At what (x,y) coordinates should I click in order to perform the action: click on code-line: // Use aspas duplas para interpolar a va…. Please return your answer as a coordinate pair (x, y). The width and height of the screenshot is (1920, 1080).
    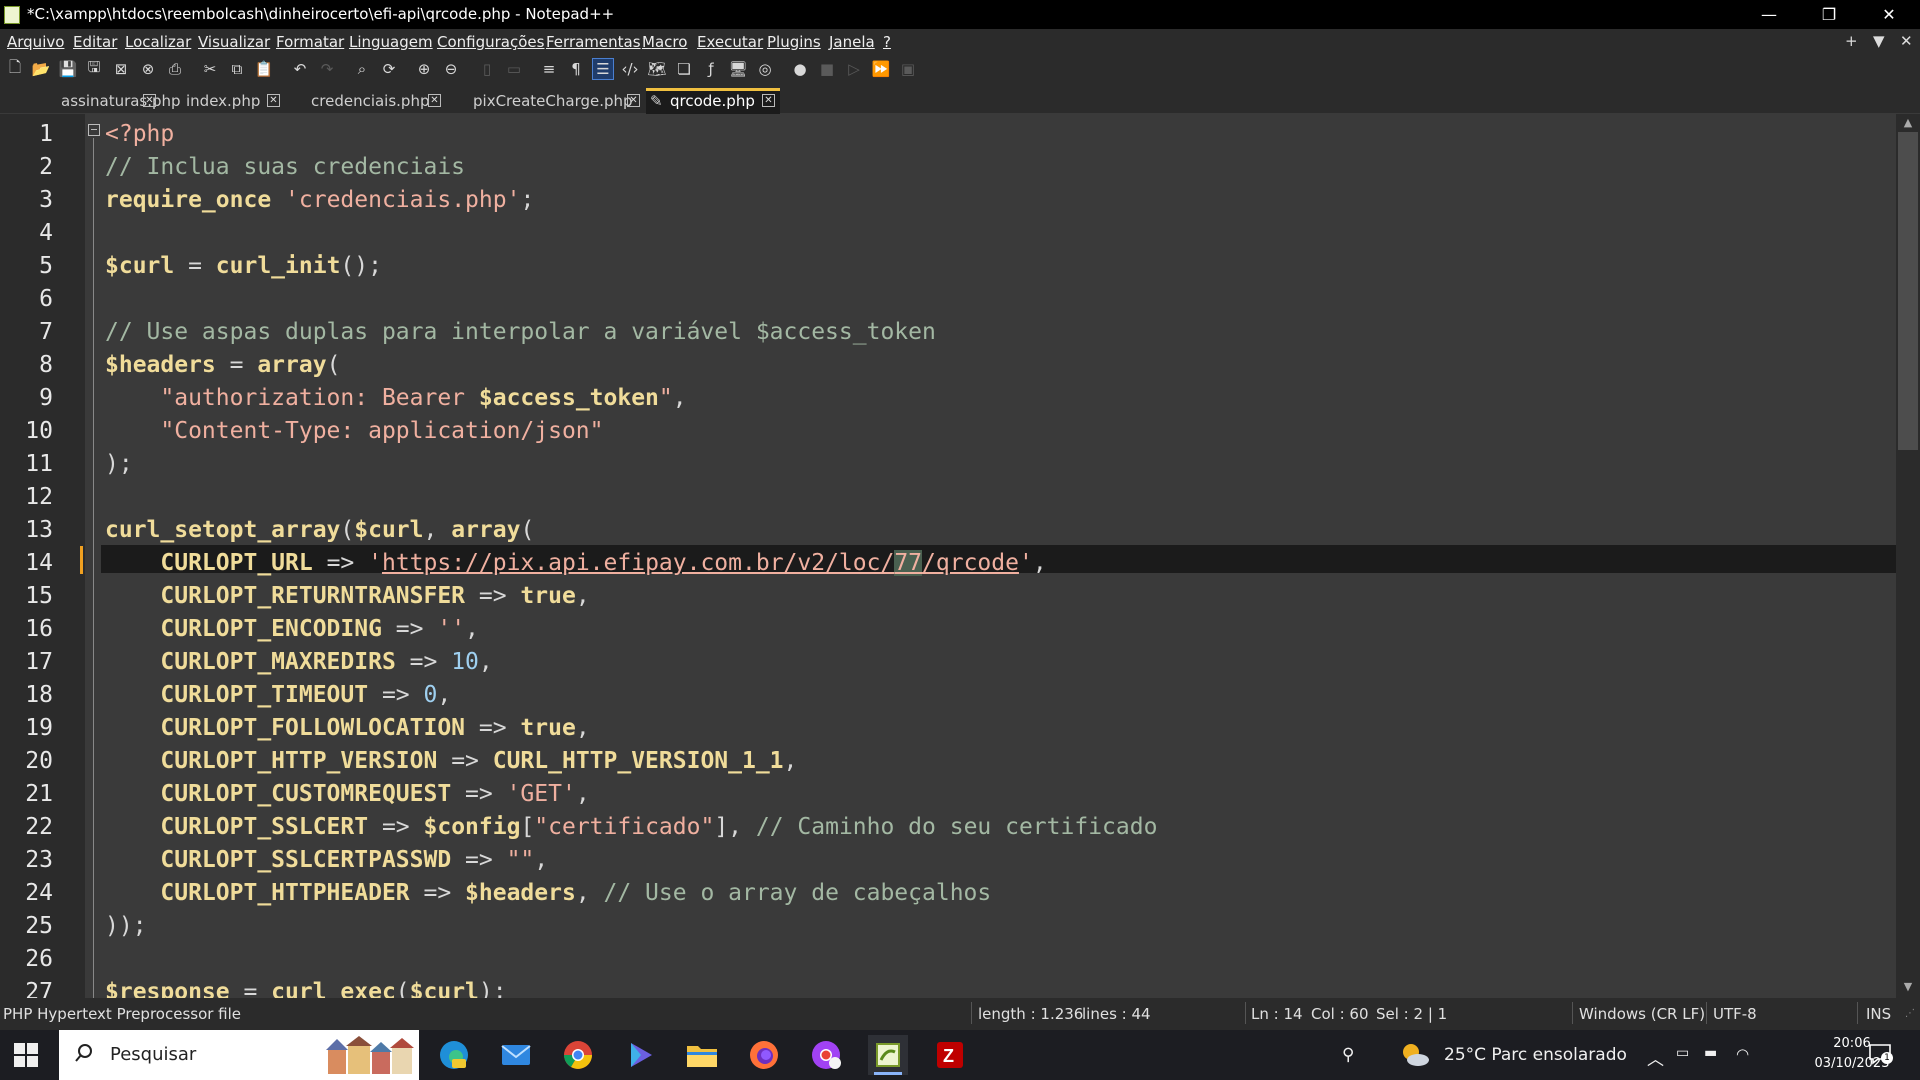
    Looking at the image, I should click on (520, 332).